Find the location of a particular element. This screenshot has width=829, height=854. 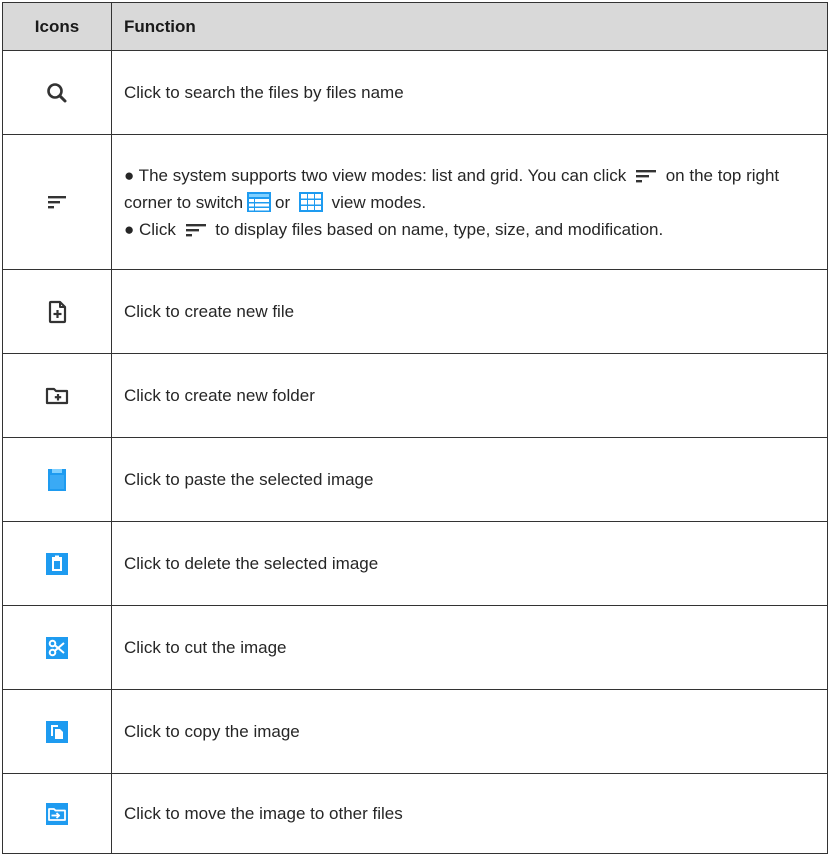

function-cell: Click to move the image to other files is located at coordinates (469, 813).